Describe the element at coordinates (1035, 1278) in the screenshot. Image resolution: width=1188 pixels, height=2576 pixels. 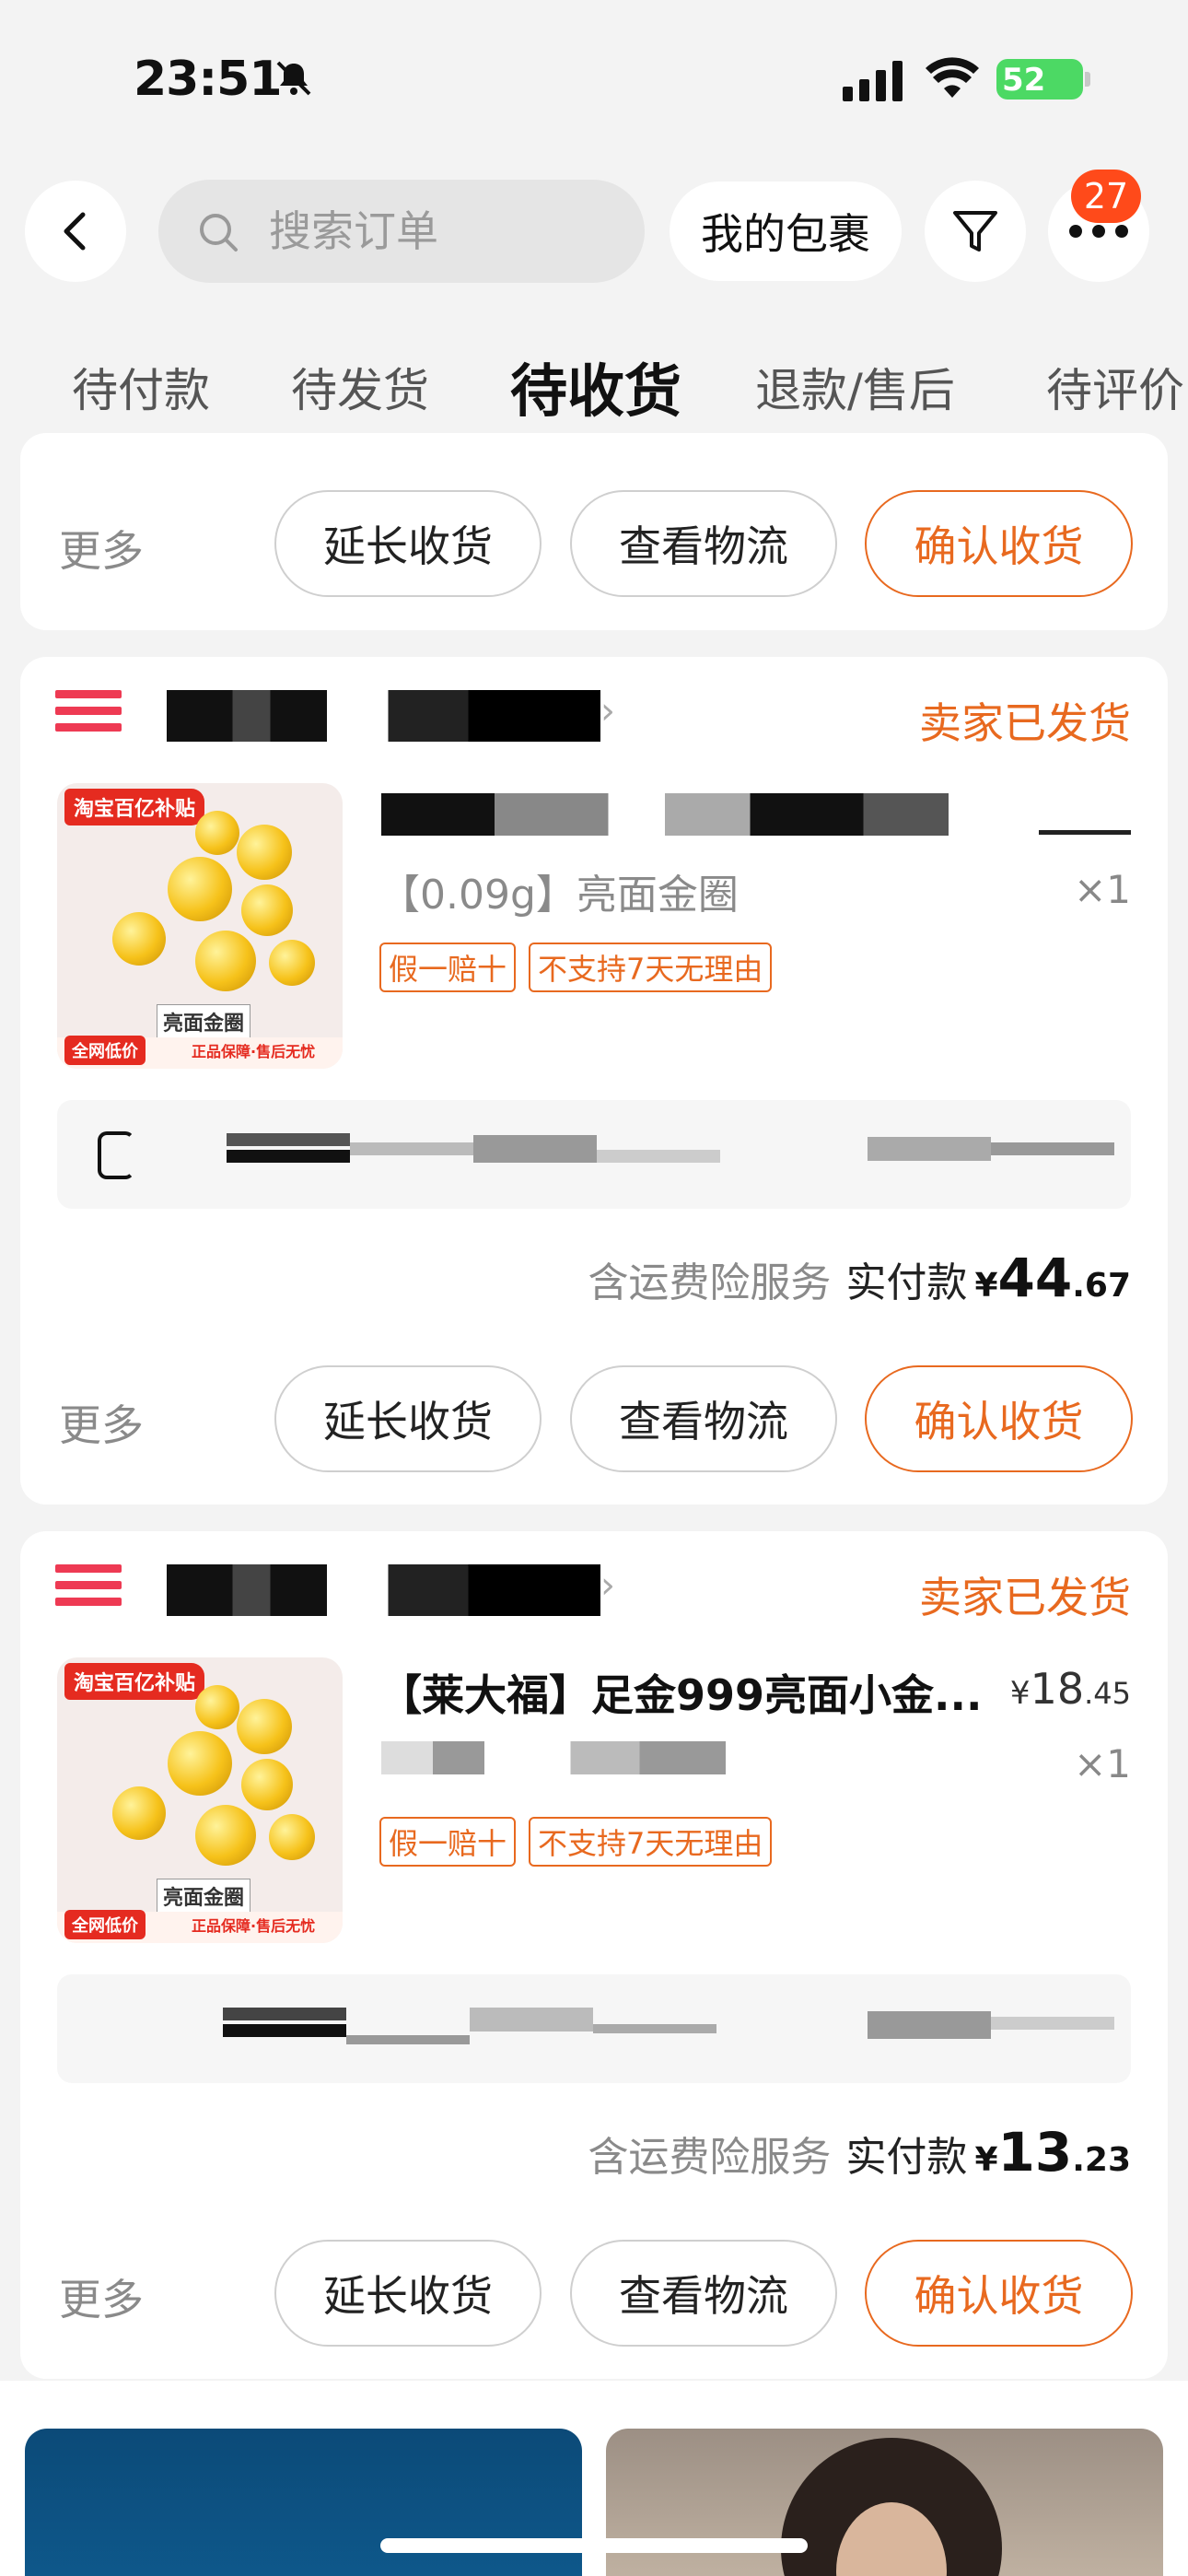
I see `paid-amount-integer: 44` at that location.